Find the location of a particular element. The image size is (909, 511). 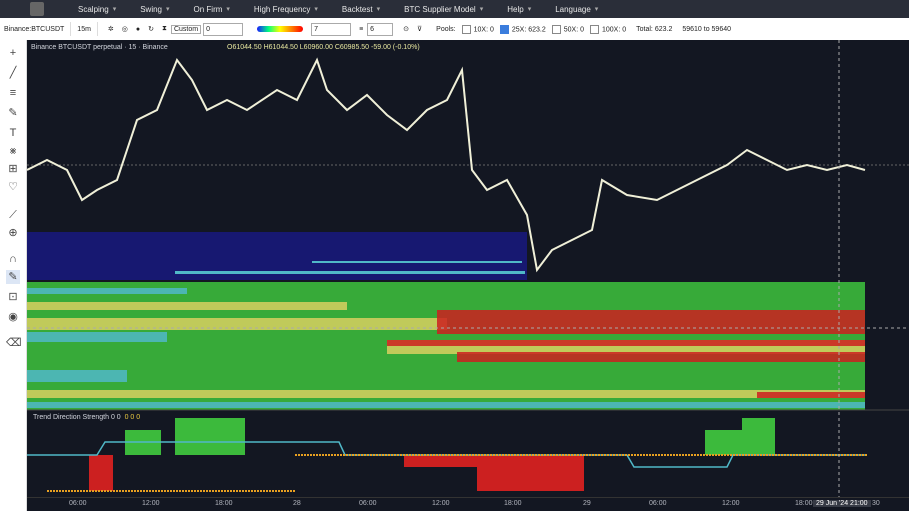

pool-10x: 10X: 0 is located at coordinates (477, 29).